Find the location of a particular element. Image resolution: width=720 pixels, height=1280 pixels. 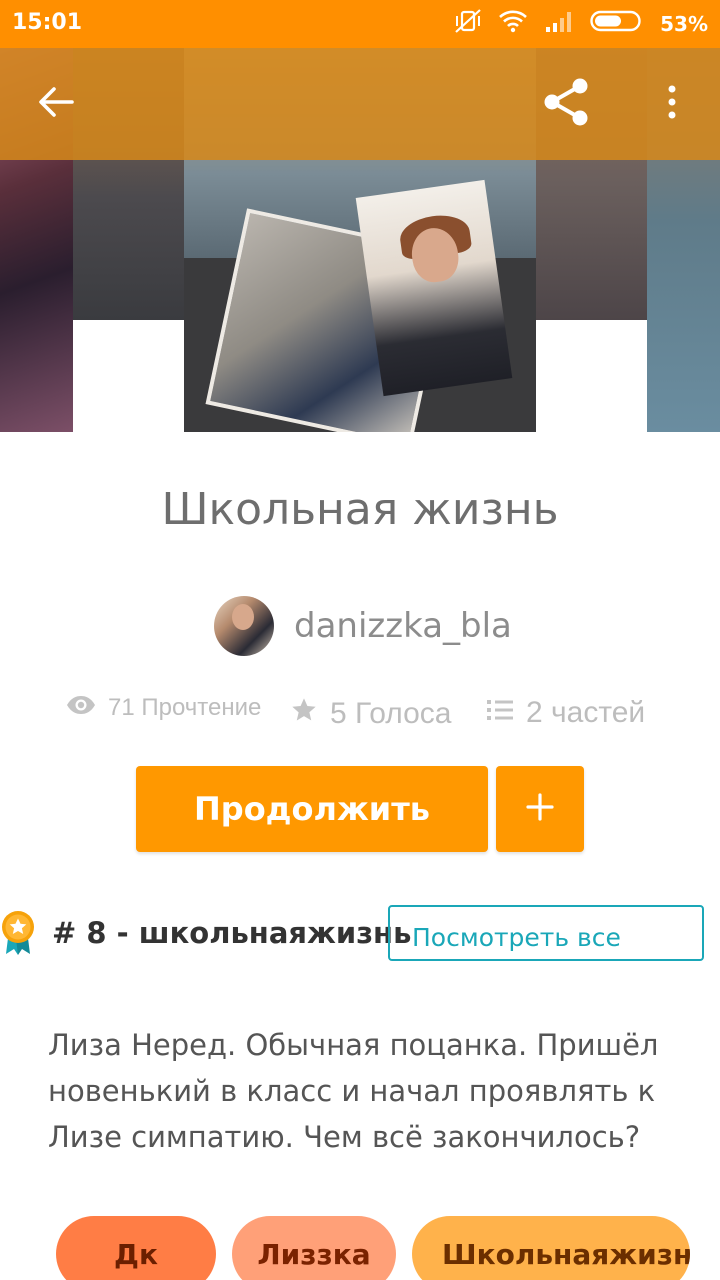

app-bar is located at coordinates (360, 104).